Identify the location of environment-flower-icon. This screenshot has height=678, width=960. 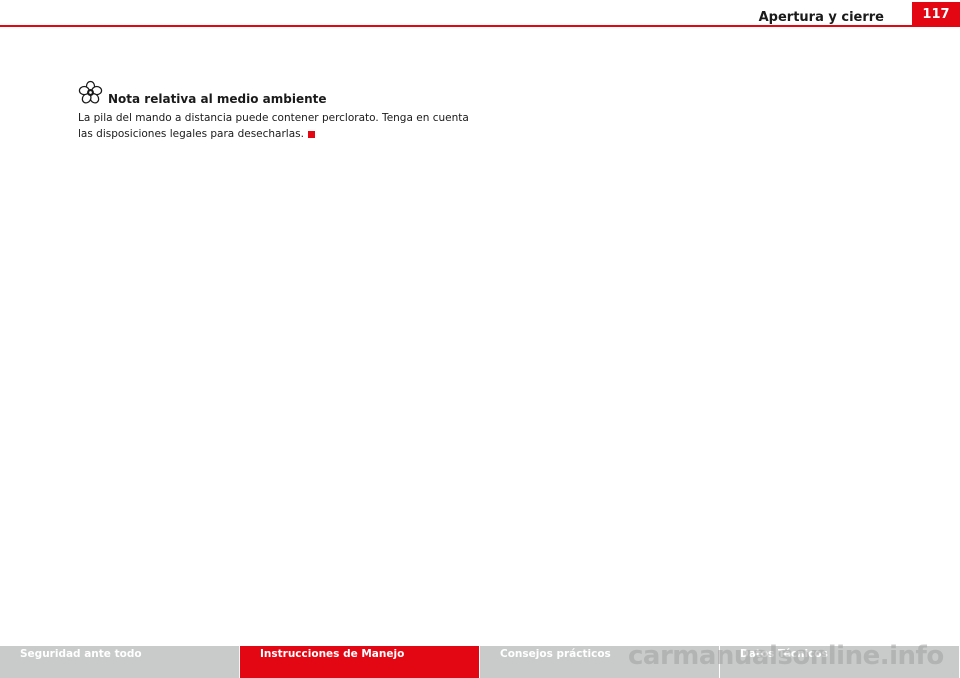
(90, 92).